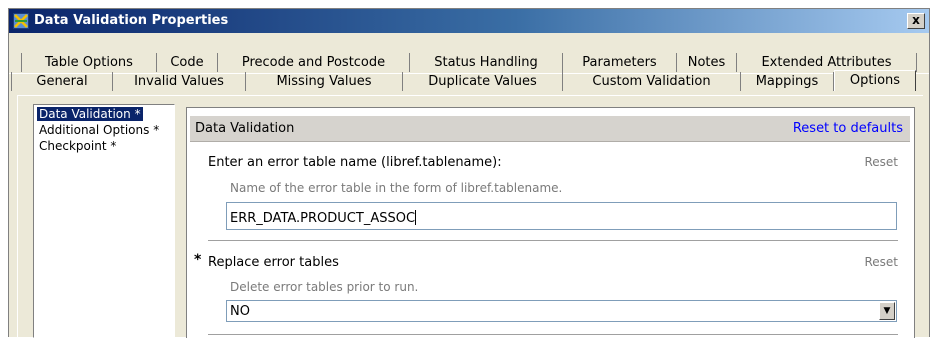  I want to click on replace-error-tables-value: NO, so click(240, 311).